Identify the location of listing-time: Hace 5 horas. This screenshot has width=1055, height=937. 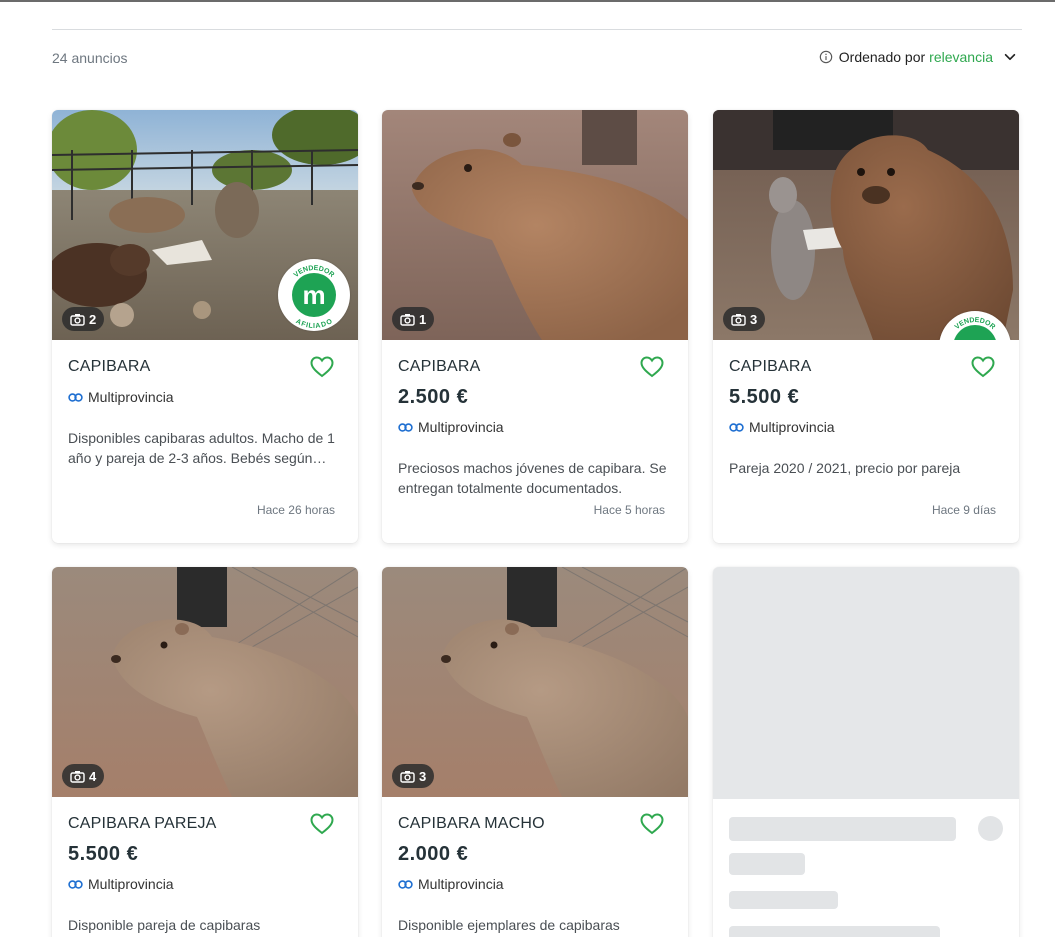
(629, 510).